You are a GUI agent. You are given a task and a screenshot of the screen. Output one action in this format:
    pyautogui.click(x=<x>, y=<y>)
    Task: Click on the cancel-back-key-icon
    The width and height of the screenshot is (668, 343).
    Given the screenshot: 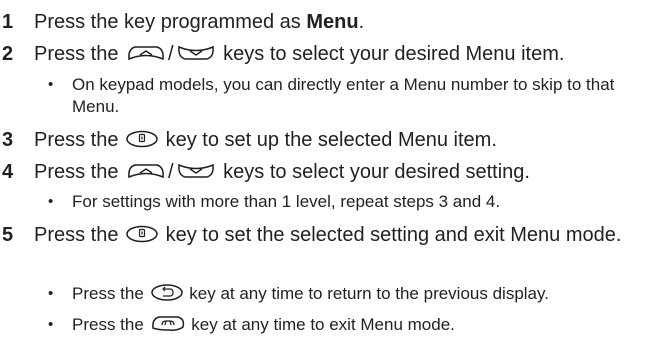 What is the action you would take?
    pyautogui.click(x=167, y=292)
    